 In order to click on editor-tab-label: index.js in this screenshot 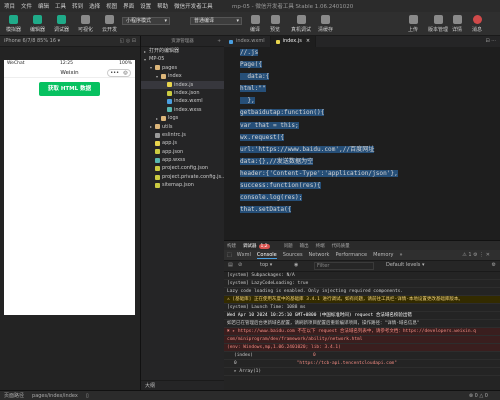, I will do `click(292, 41)`.